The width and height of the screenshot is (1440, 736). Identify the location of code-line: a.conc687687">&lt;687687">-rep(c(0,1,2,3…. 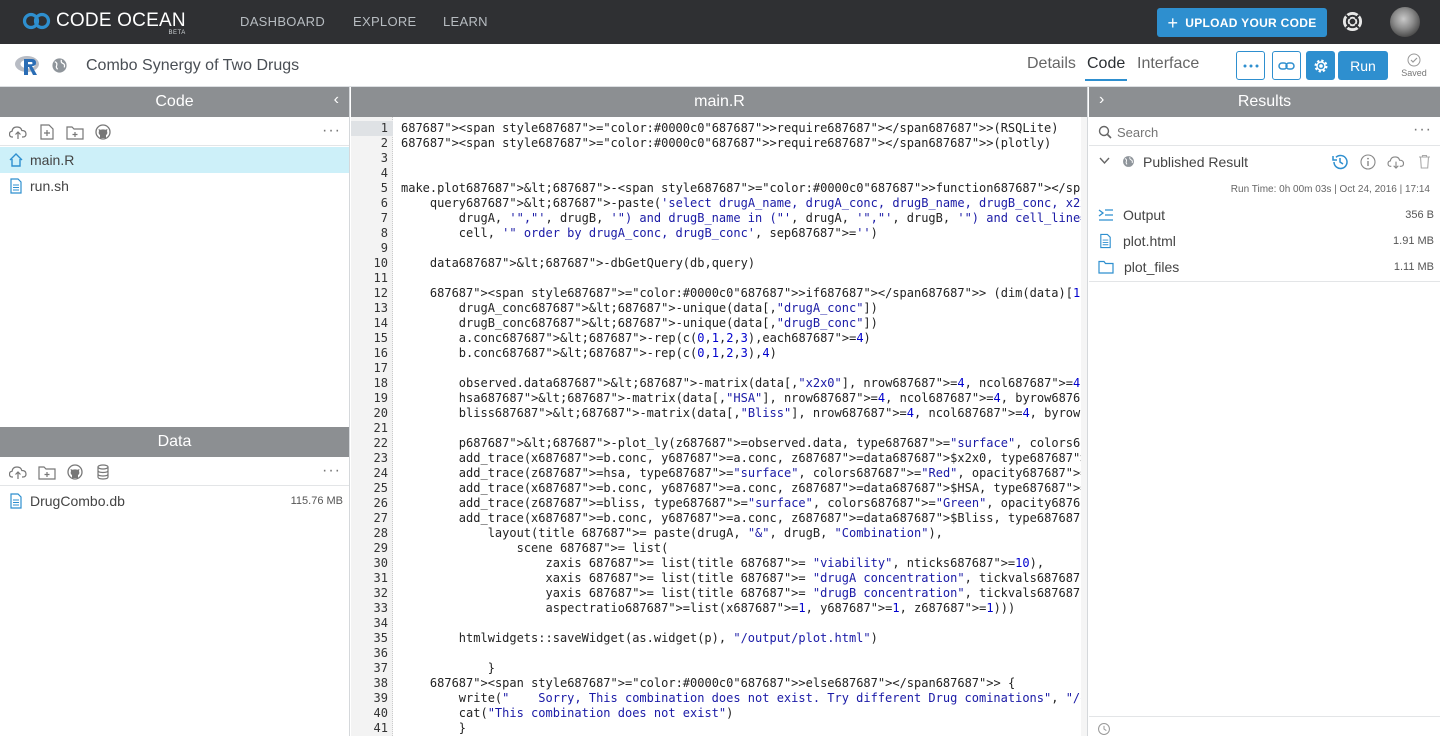
(636, 338).